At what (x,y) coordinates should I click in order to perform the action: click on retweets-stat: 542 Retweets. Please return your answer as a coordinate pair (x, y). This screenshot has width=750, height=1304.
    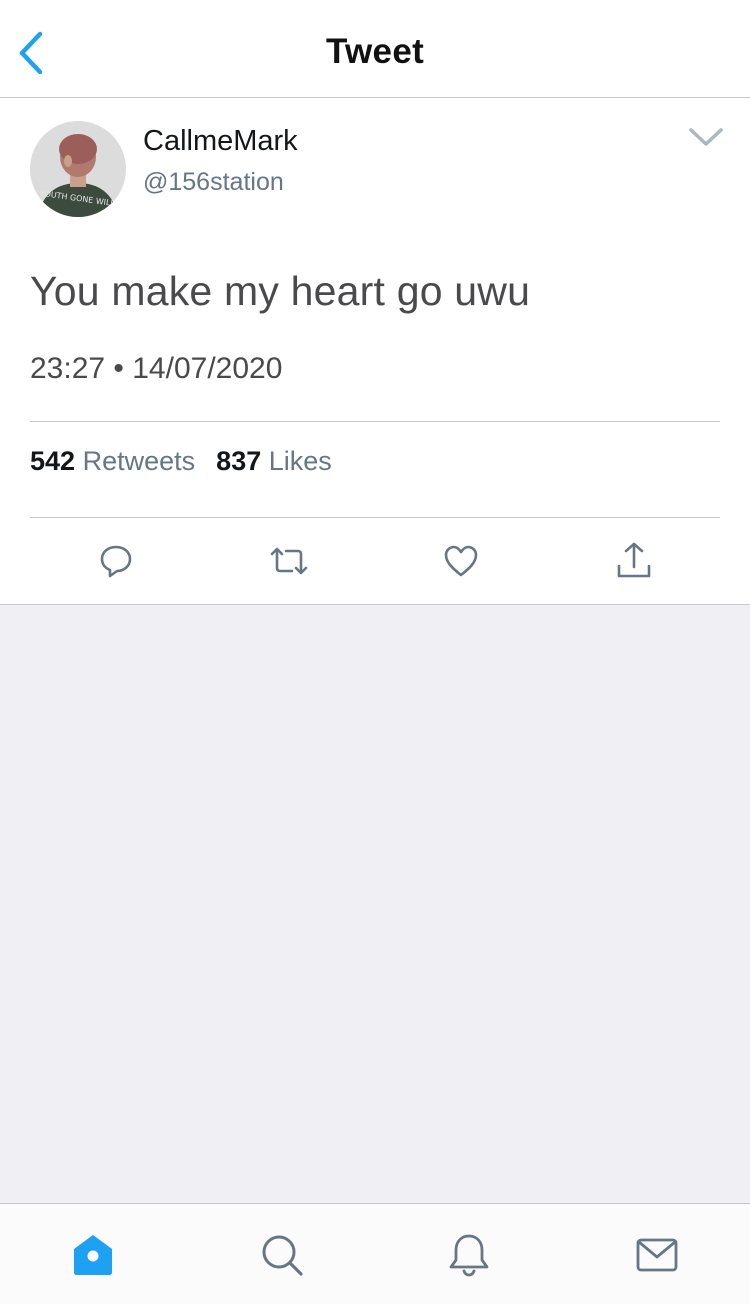
    Looking at the image, I should click on (116, 461).